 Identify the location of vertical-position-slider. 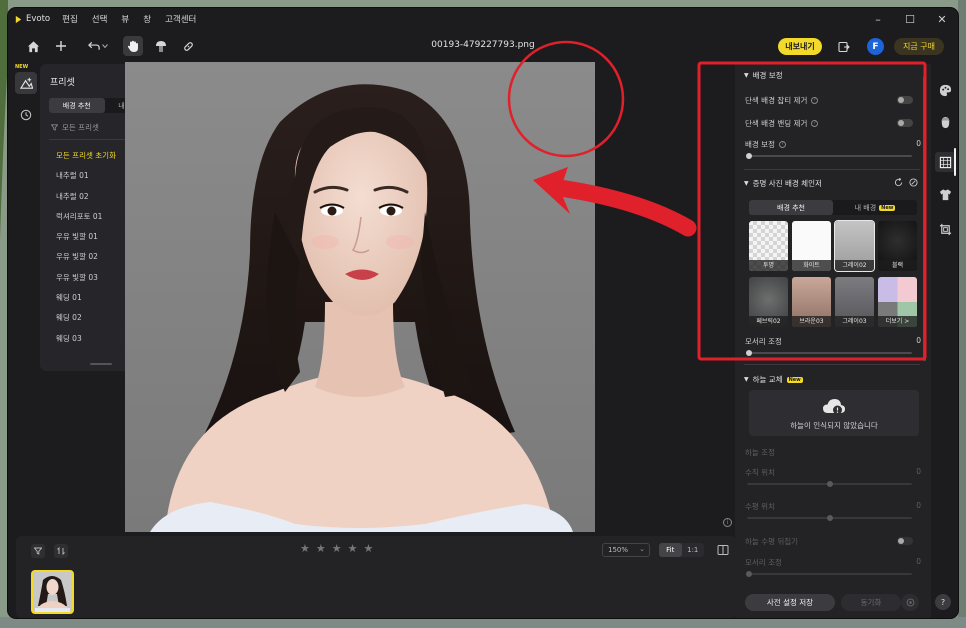
(829, 484).